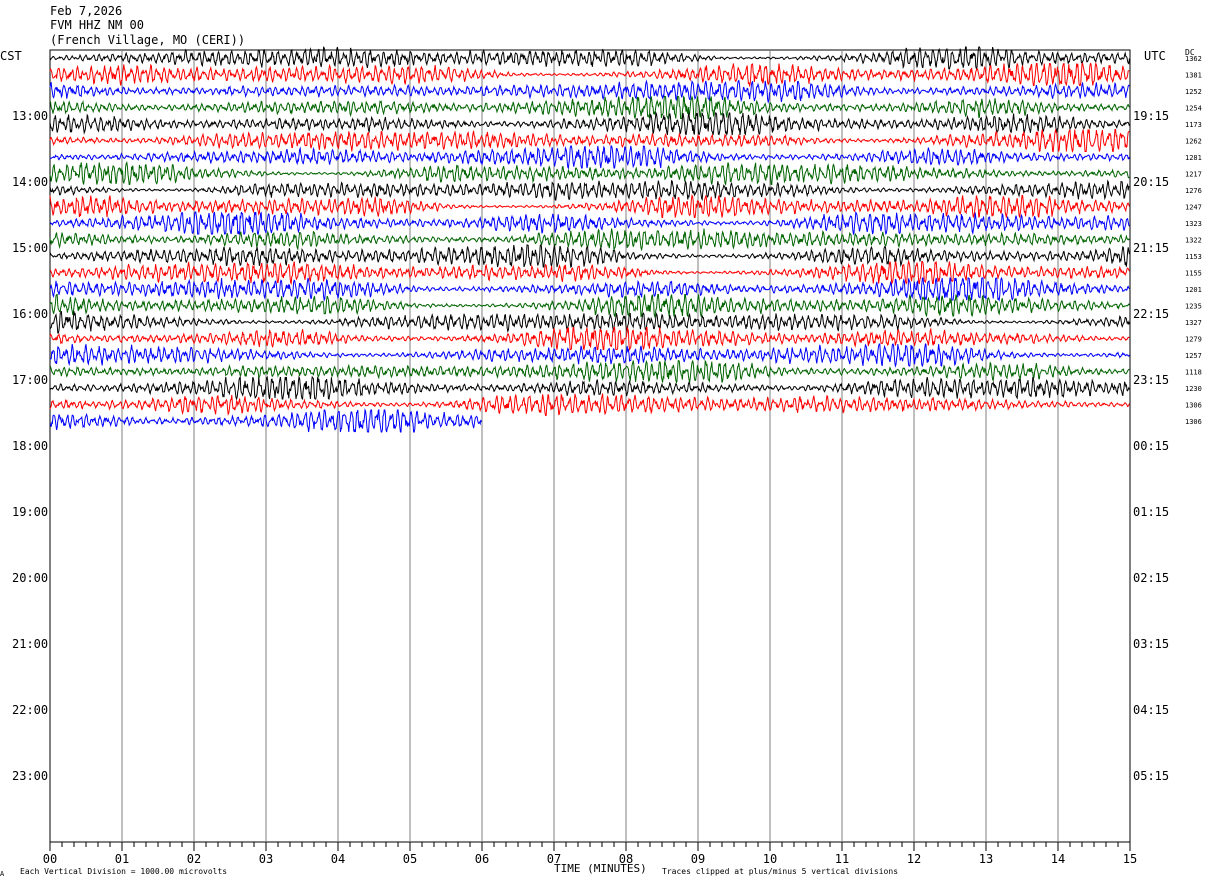 Image resolution: width=1210 pixels, height=886 pixels. What do you see at coordinates (1193, 307) in the screenshot?
I see `dc-offset-label: 1235` at bounding box center [1193, 307].